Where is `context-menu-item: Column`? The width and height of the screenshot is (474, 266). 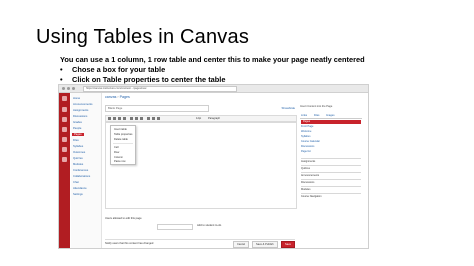 context-menu-item: Column is located at coordinates (118, 157).